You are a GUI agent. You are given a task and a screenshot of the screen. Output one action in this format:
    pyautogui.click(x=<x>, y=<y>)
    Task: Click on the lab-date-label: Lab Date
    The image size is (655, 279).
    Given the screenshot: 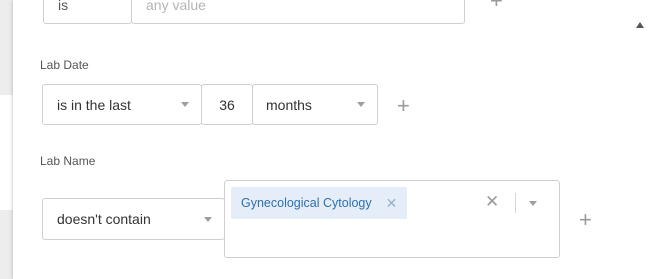 What is the action you would take?
    pyautogui.click(x=64, y=65)
    